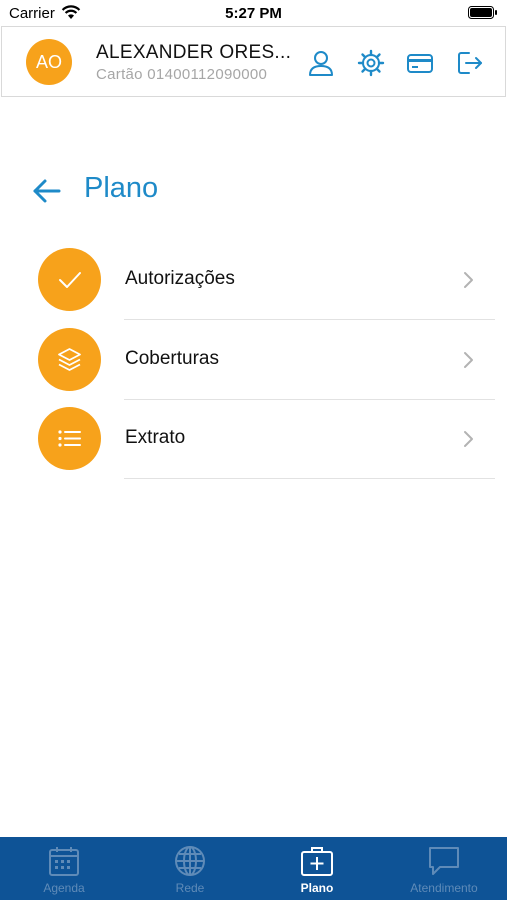 The image size is (507, 900). I want to click on tab-atendimento: Atendimento, so click(444, 868).